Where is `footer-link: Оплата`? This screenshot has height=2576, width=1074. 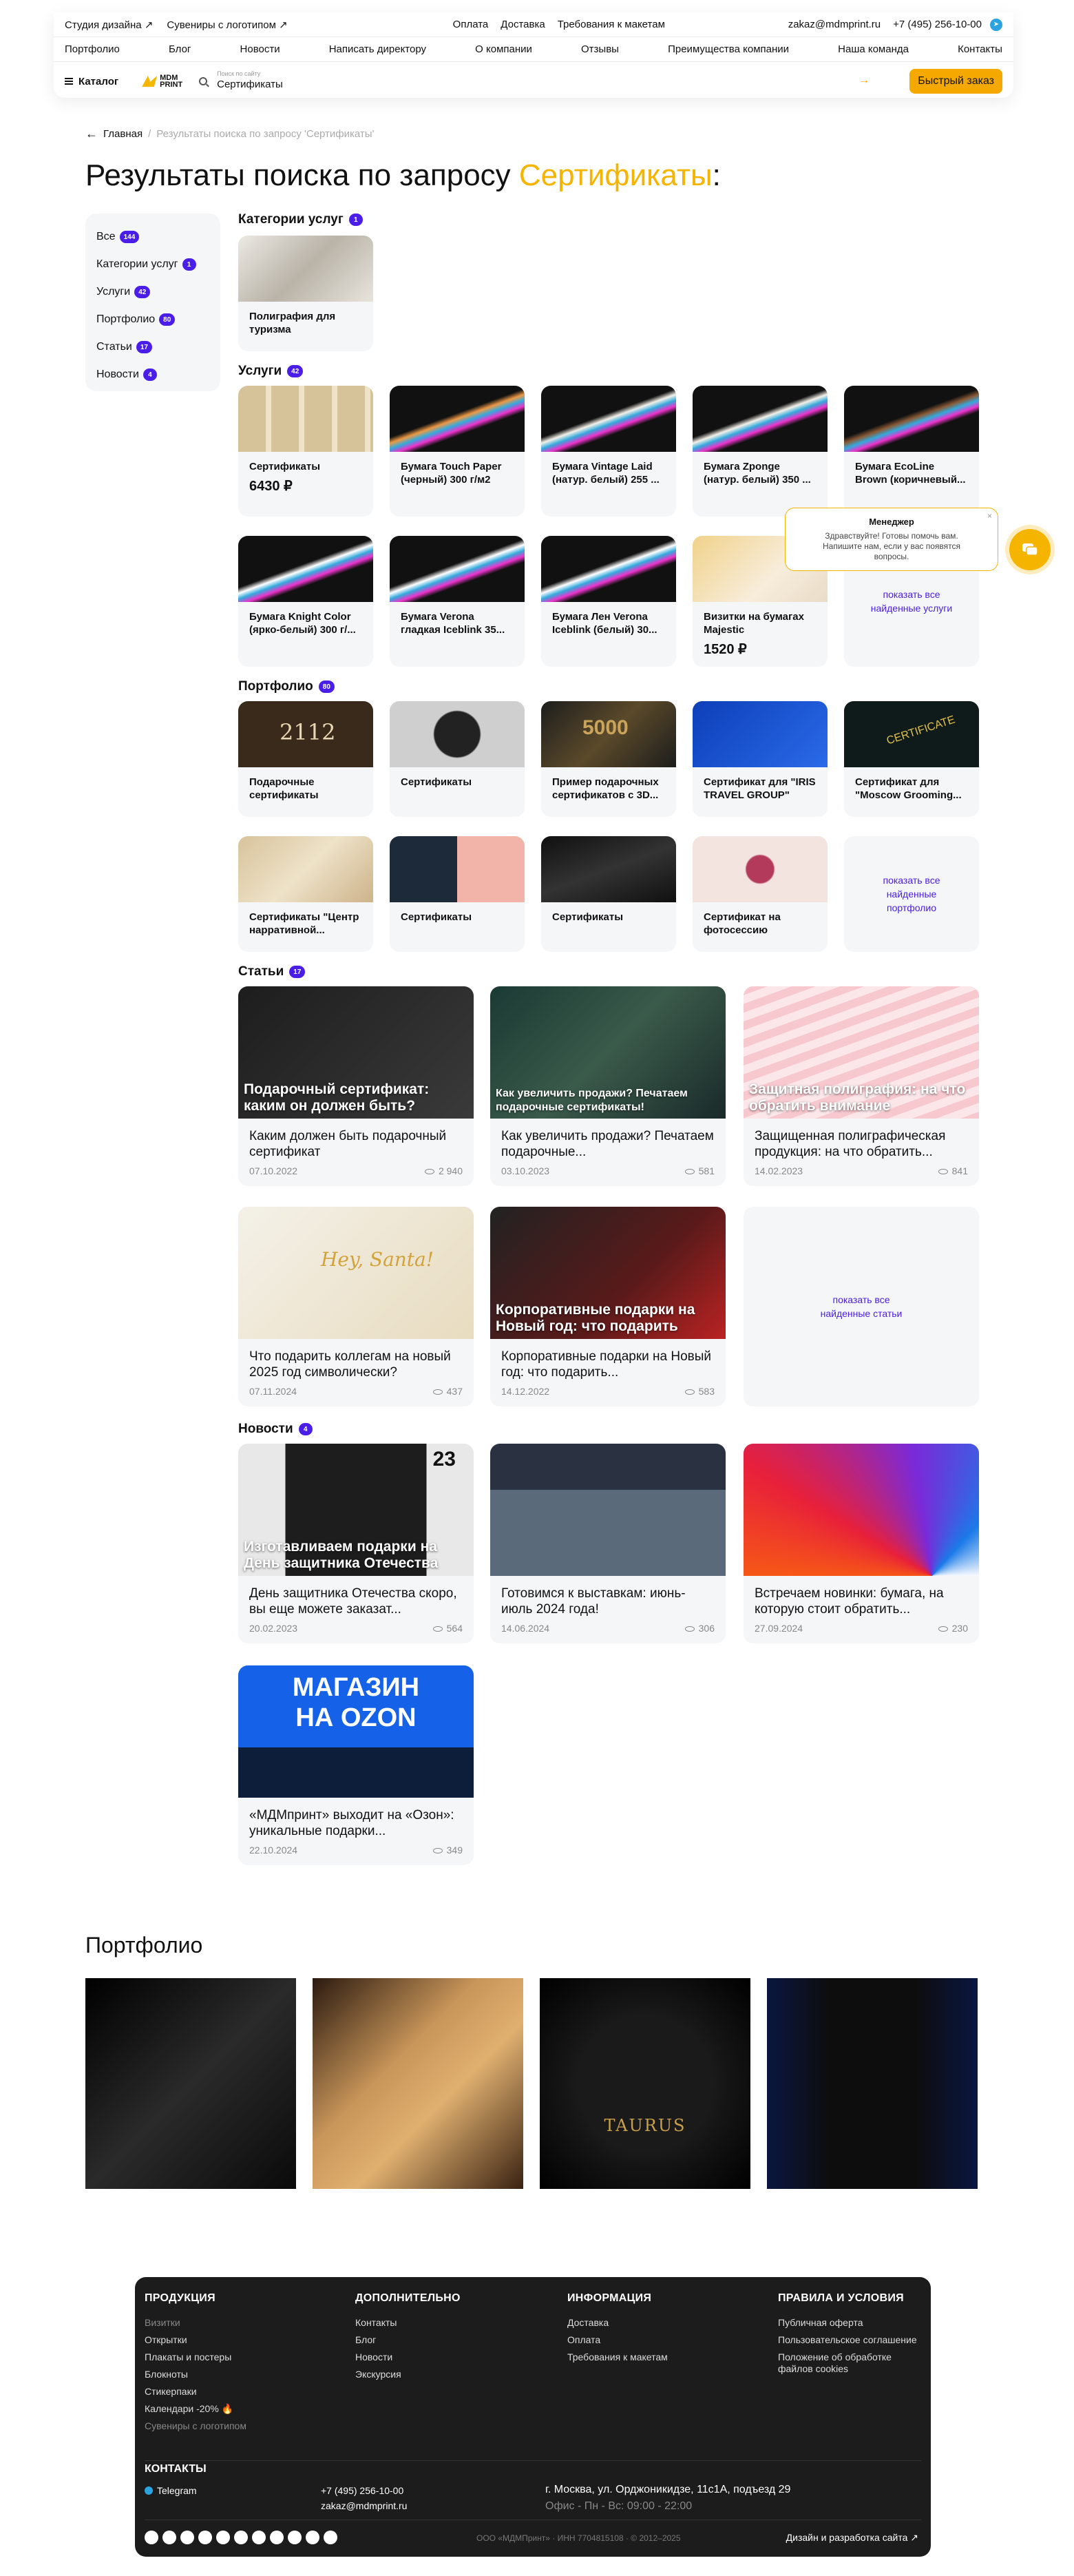 footer-link: Оплата is located at coordinates (663, 2342).